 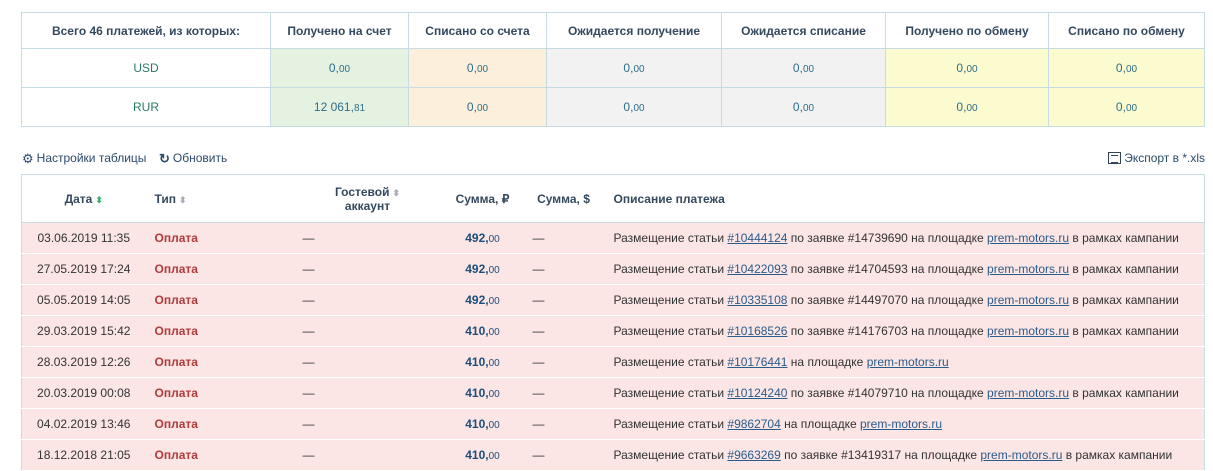 What do you see at coordinates (165, 198) in the screenshot?
I see `type-header-label: Тип` at bounding box center [165, 198].